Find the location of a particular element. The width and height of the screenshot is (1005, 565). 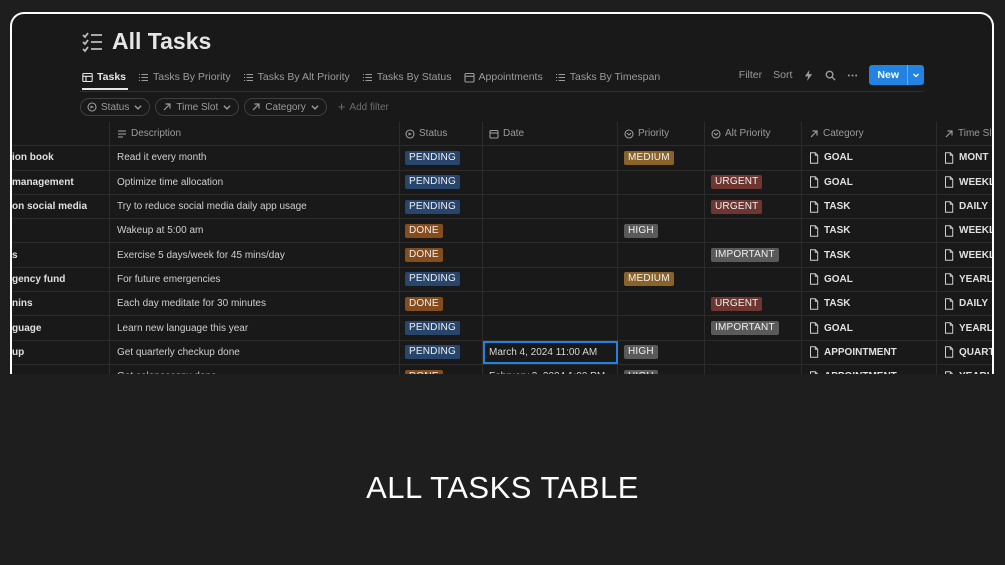

new-dropdown-button is located at coordinates (915, 75).